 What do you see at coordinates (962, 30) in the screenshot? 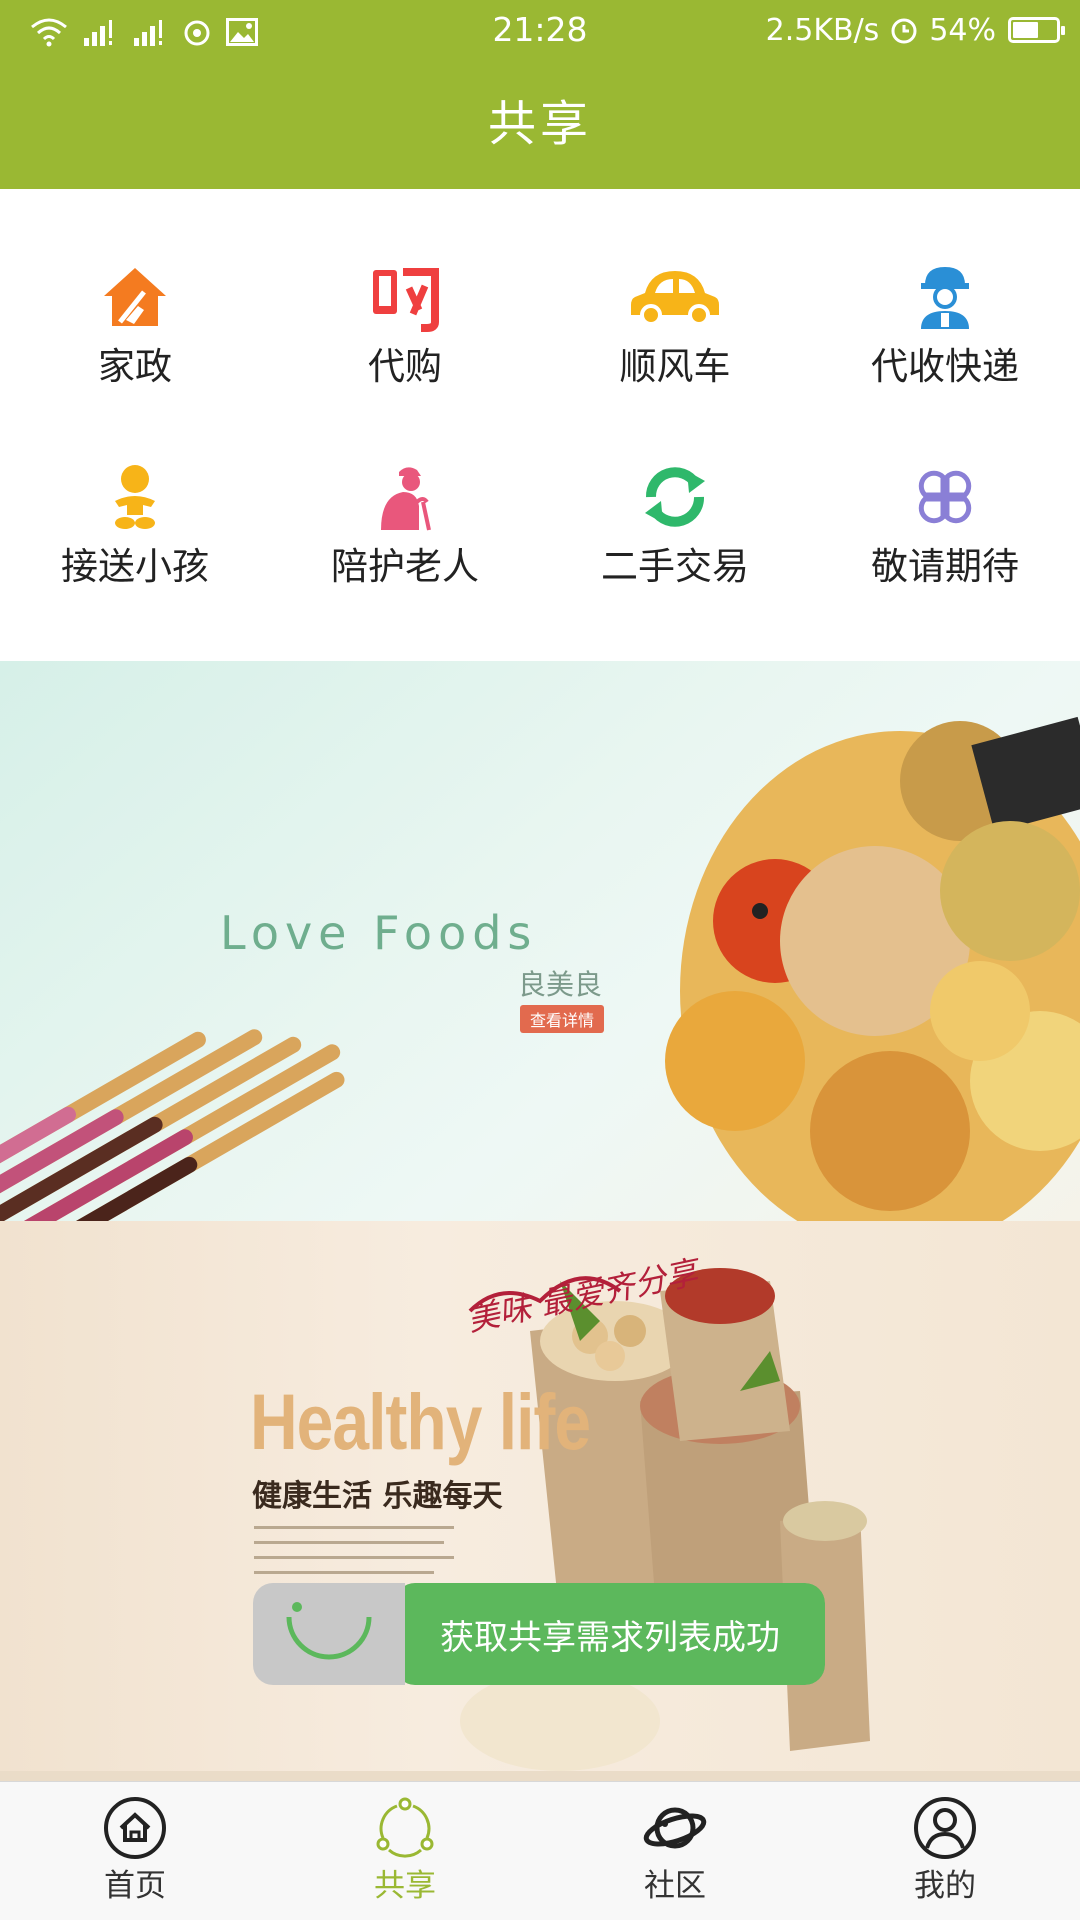
I see `battery-percent: 54%` at bounding box center [962, 30].